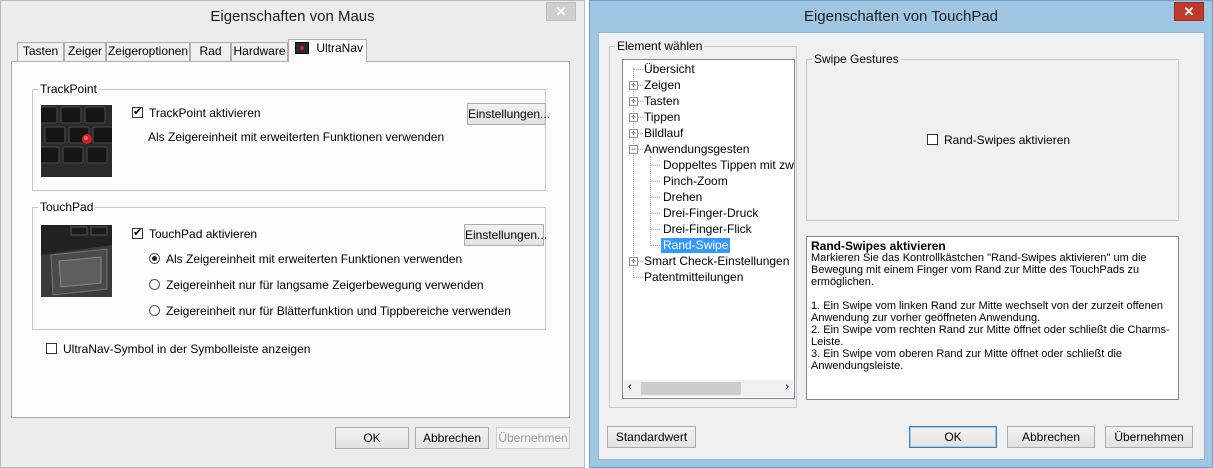 This screenshot has width=1213, height=468. What do you see at coordinates (953, 437) in the screenshot?
I see `touchpad-ok-button: OK` at bounding box center [953, 437].